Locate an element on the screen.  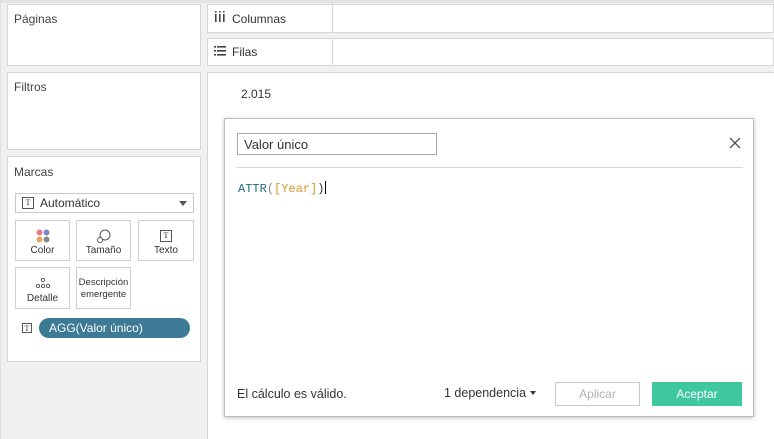
rows-label: Filas is located at coordinates (245, 52).